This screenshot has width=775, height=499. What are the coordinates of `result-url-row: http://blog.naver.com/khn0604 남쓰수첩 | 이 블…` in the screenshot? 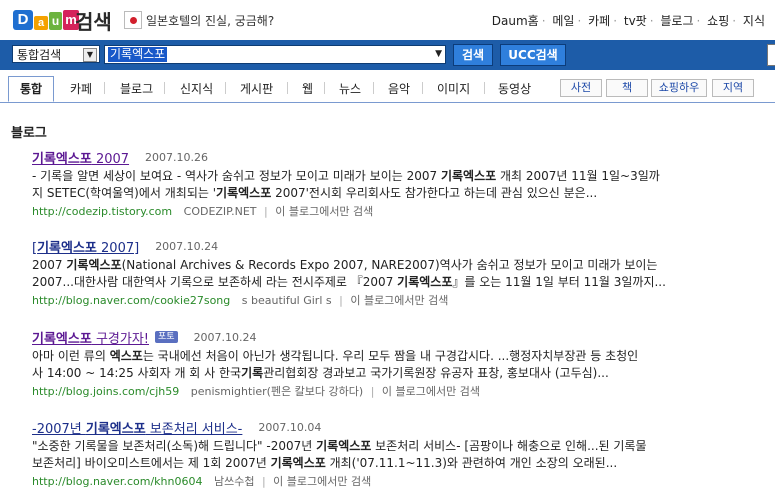 It's located at (202, 481).